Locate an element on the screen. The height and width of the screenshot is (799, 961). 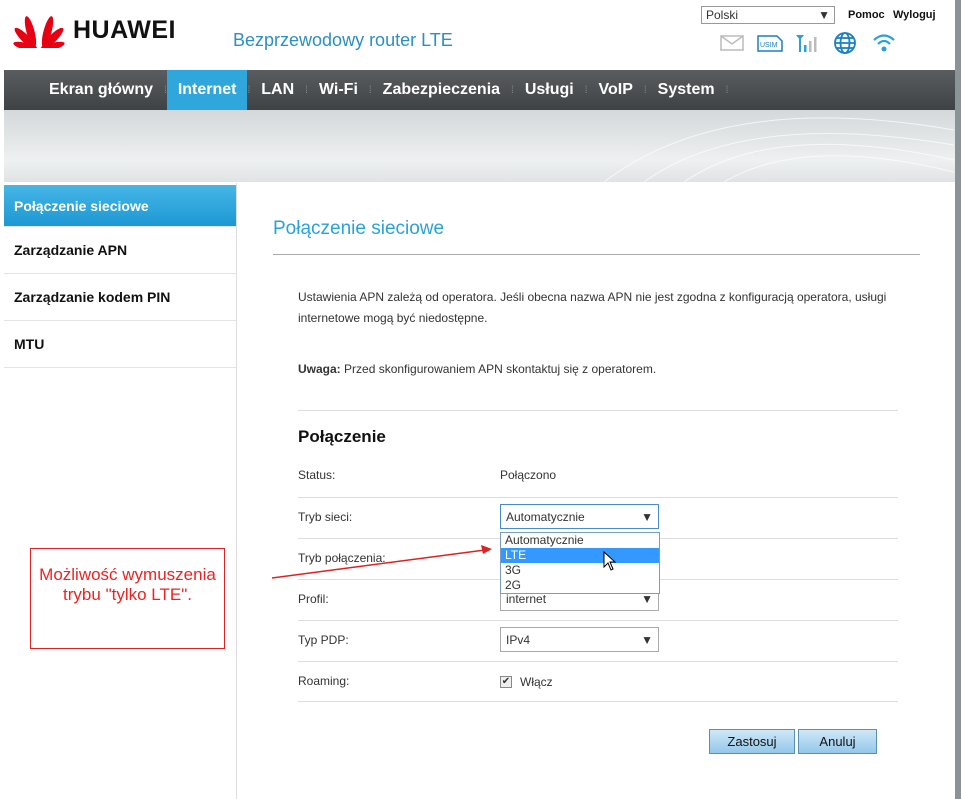
banner is located at coordinates (479, 146).